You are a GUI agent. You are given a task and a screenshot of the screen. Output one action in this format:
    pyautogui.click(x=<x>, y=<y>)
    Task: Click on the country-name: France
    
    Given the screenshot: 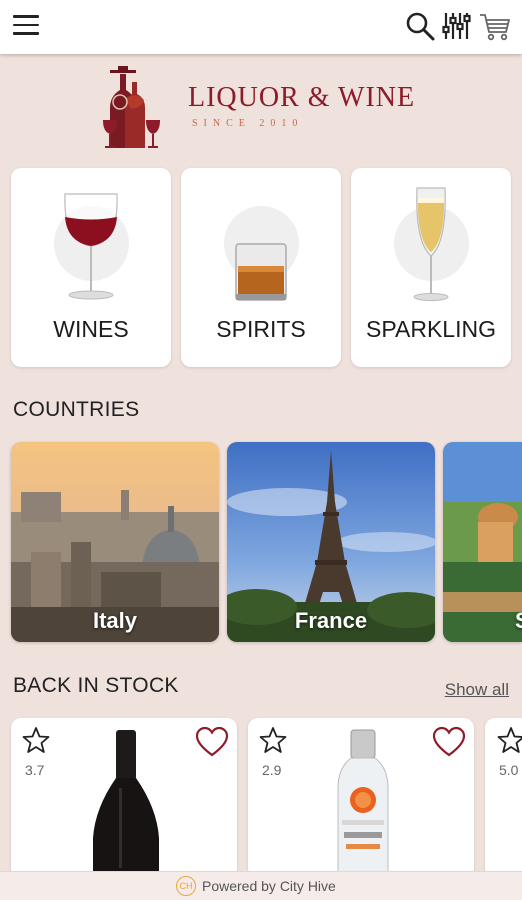 What is the action you would take?
    pyautogui.click(x=331, y=620)
    